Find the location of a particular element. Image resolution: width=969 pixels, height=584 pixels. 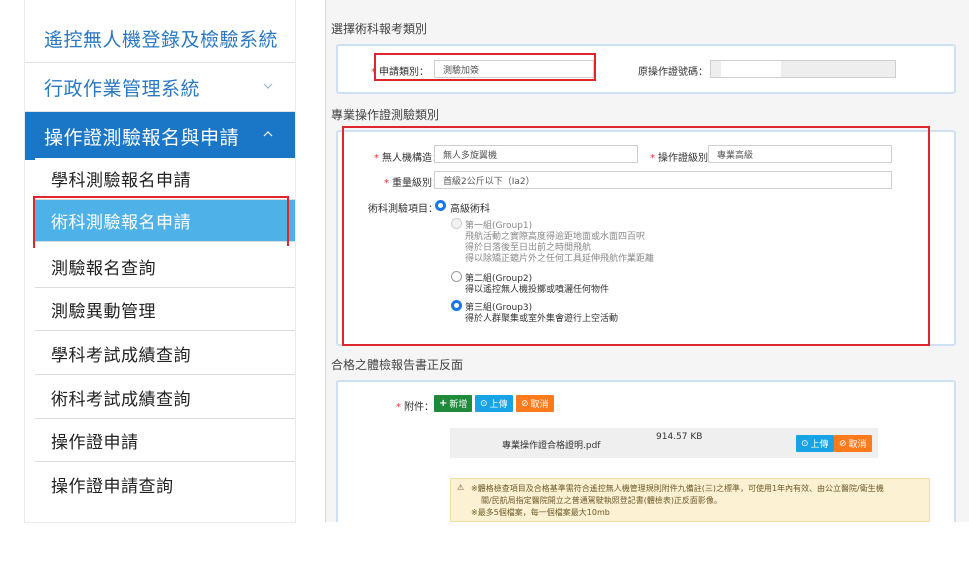

plus-icon: + is located at coordinates (443, 403).